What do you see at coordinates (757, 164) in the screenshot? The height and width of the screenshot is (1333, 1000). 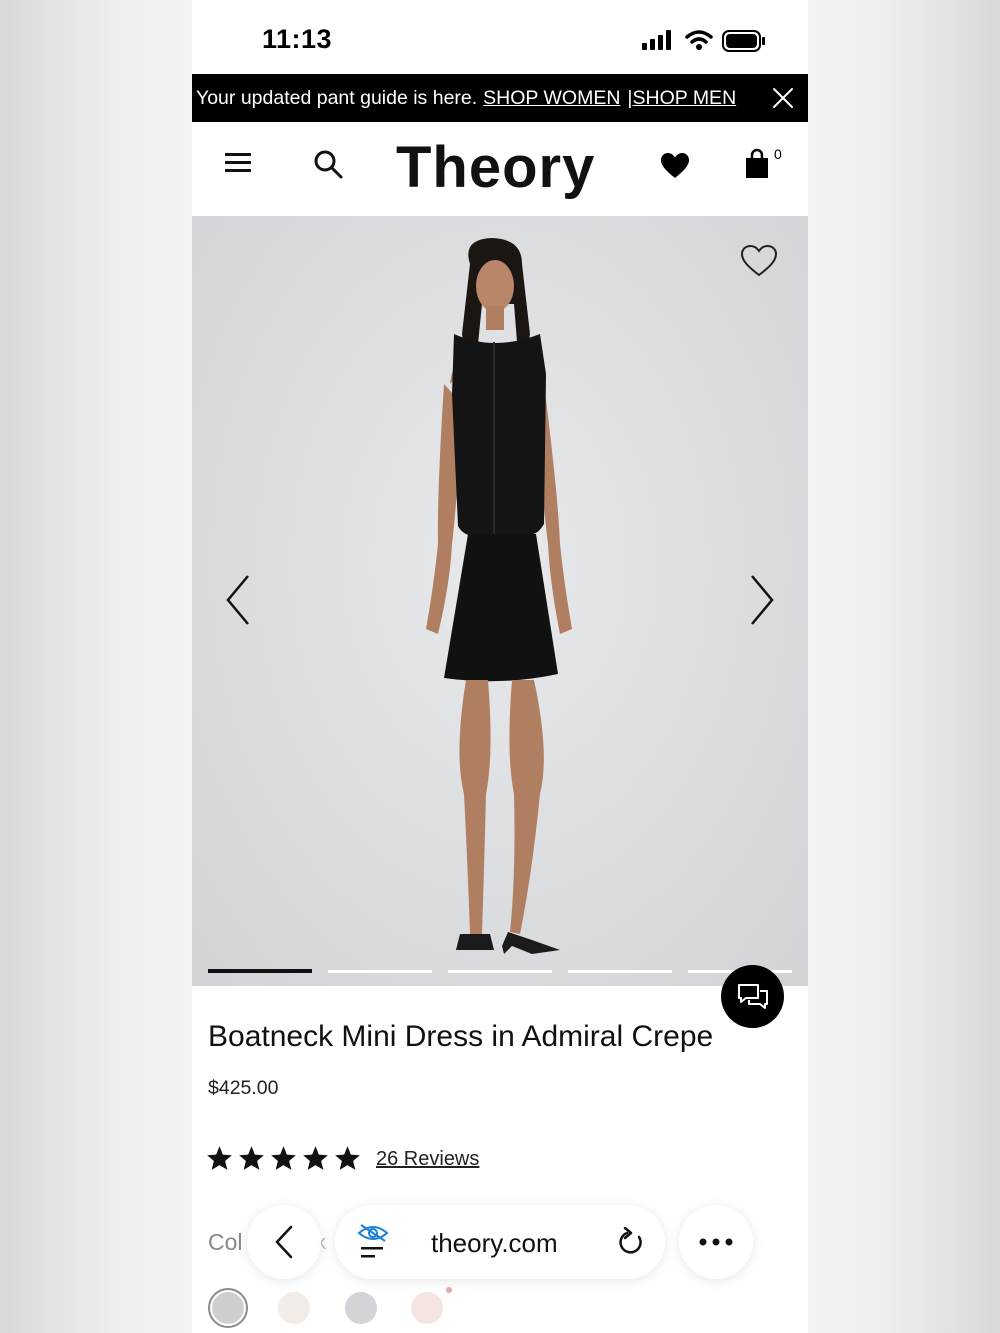 I see `shopping-bag-icon` at bounding box center [757, 164].